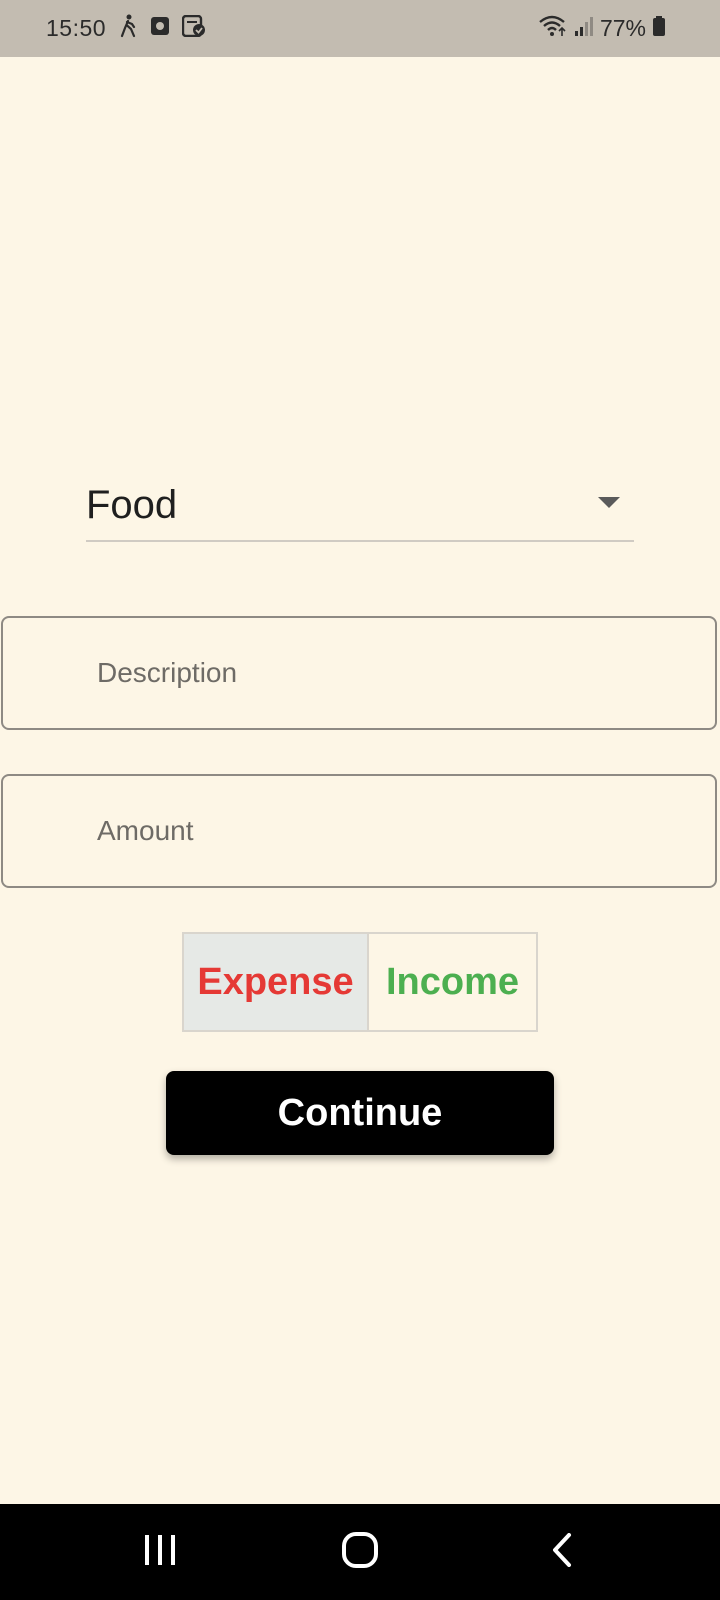  I want to click on income-toggle-button: Income, so click(452, 982).